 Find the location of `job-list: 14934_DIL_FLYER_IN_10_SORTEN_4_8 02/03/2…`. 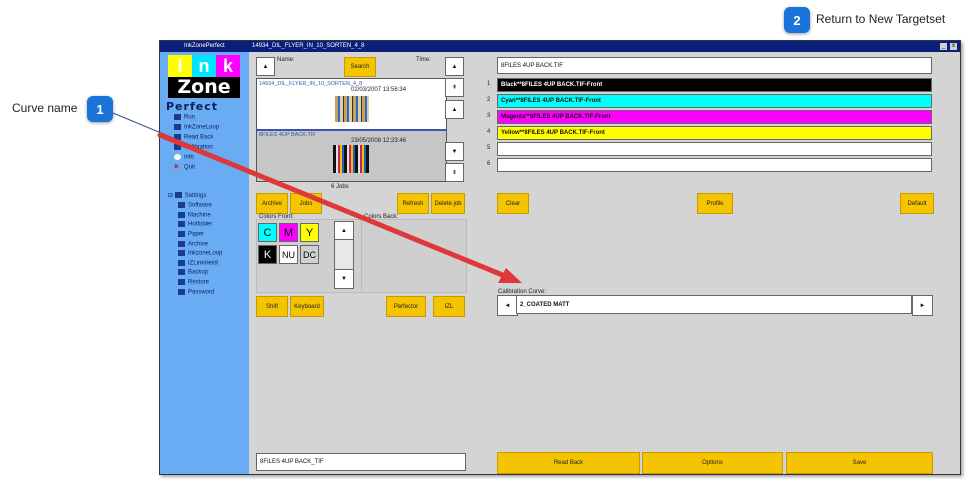

job-list: 14934_DIL_FLYER_IN_10_SORTEN_4_8 02/03/2… is located at coordinates (351, 130).